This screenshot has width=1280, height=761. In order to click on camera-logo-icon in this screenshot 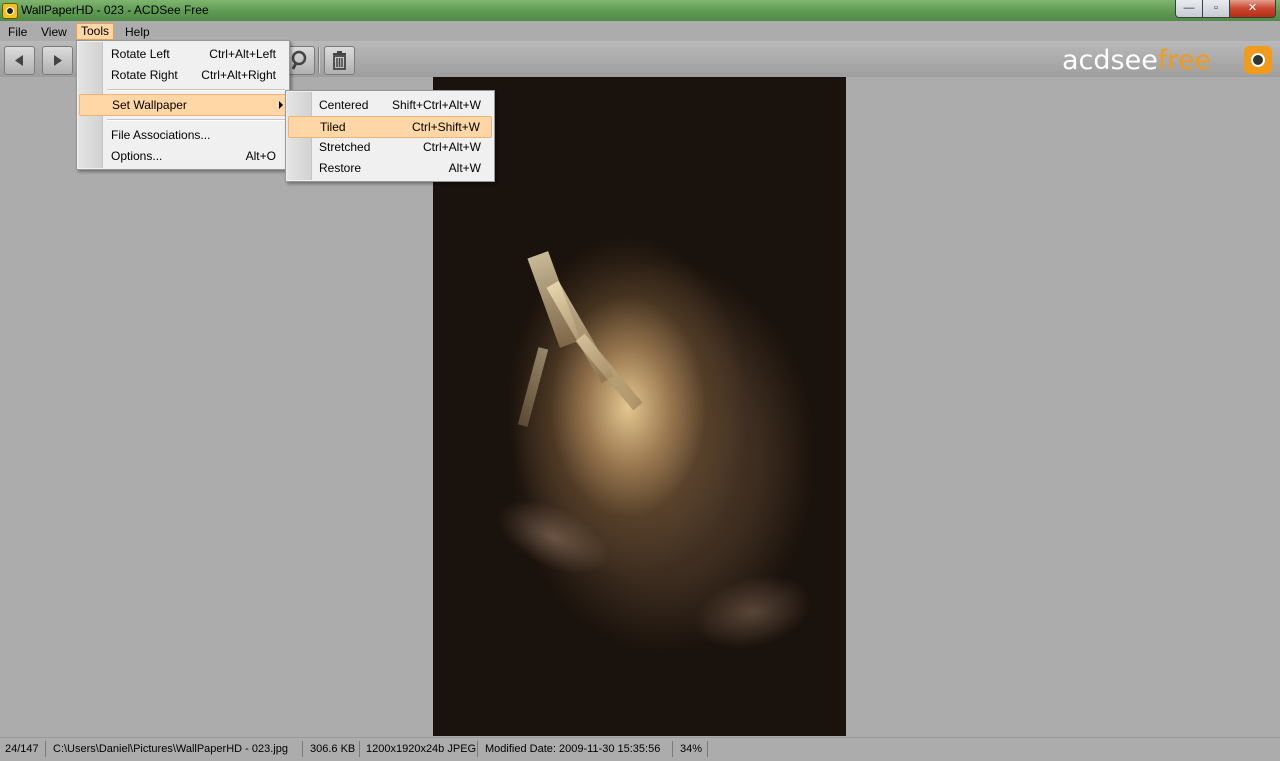, I will do `click(1258, 60)`.